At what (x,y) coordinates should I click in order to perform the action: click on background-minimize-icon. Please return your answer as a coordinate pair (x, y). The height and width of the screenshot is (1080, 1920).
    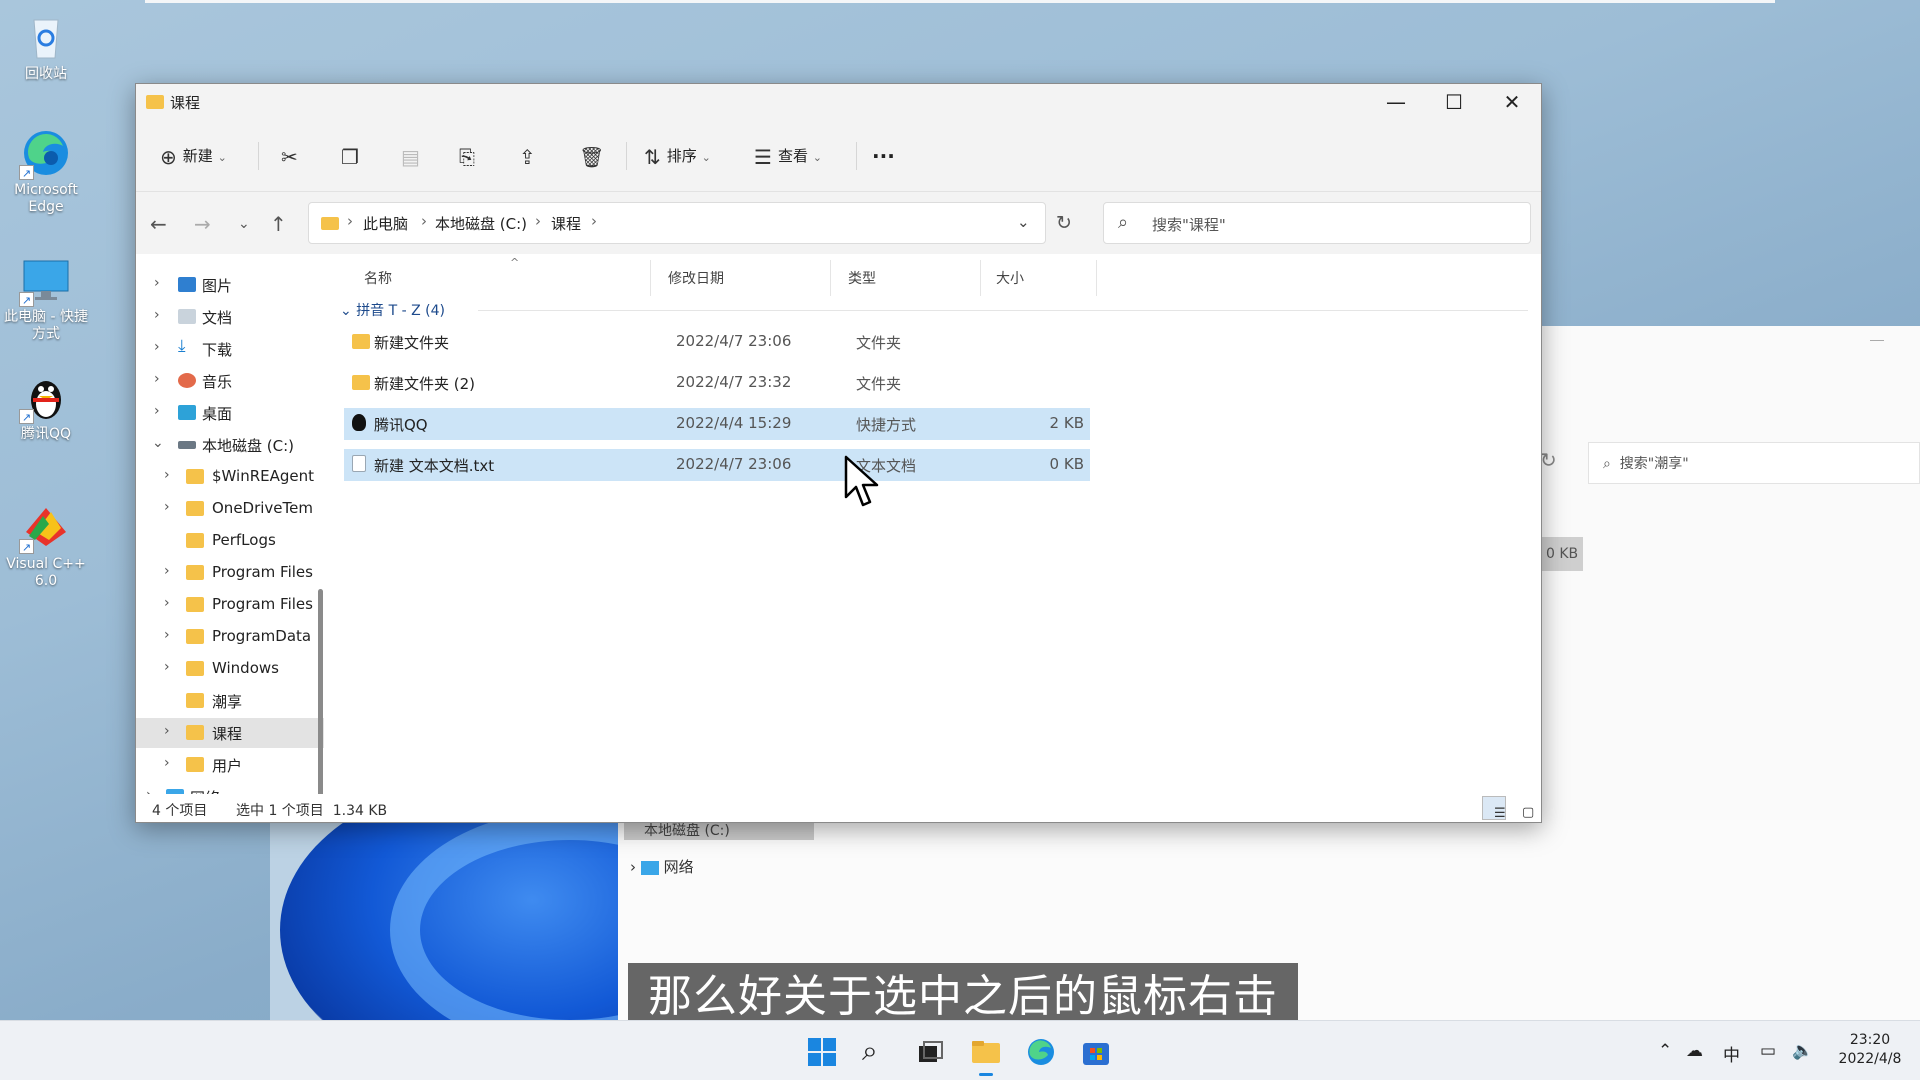
    Looking at the image, I should click on (1877, 340).